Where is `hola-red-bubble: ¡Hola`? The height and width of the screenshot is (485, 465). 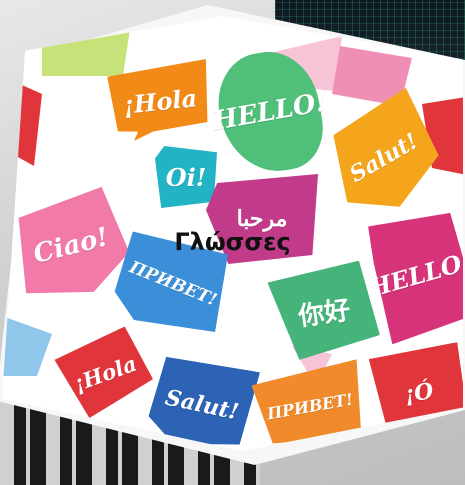 hola-red-bubble: ¡Hola is located at coordinates (105, 373).